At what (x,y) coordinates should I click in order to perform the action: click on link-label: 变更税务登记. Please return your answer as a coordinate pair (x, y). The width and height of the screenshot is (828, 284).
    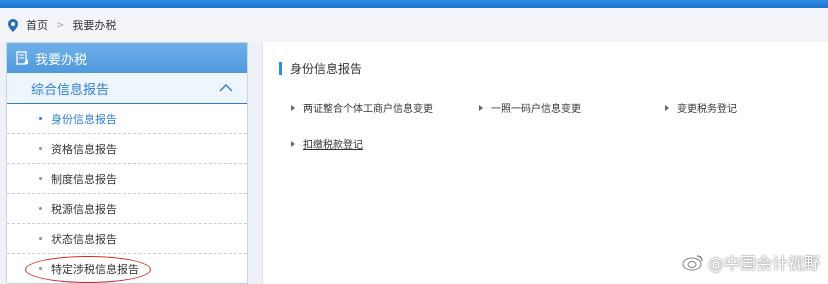
    Looking at the image, I should click on (707, 109).